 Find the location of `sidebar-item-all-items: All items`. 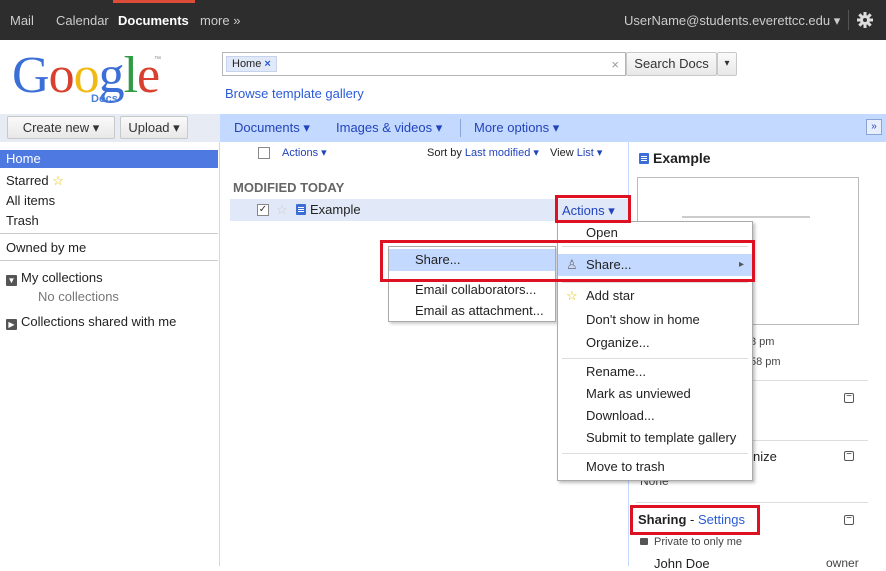

sidebar-item-all-items: All items is located at coordinates (30, 200).